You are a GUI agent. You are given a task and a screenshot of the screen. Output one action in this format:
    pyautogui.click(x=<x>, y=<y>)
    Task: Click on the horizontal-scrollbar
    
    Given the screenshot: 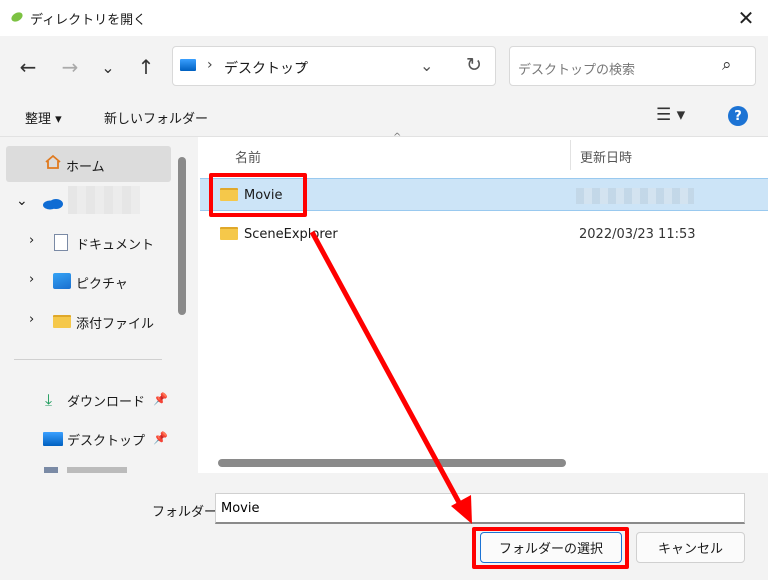 What is the action you would take?
    pyautogui.click(x=392, y=463)
    